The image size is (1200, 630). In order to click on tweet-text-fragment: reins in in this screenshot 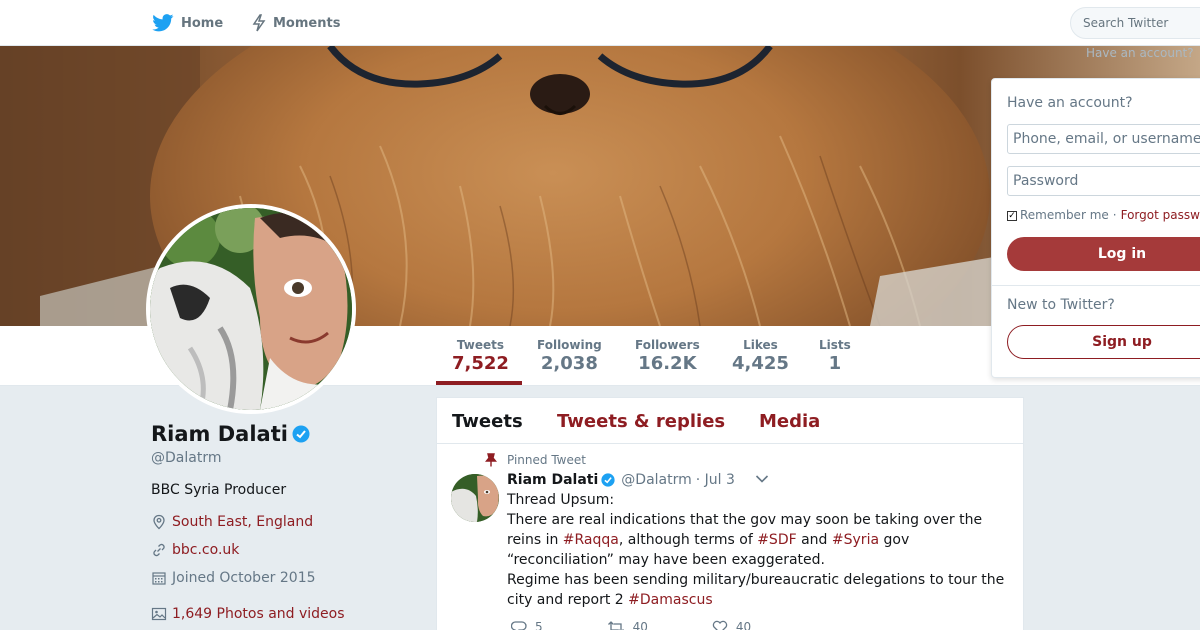, I will do `click(535, 540)`.